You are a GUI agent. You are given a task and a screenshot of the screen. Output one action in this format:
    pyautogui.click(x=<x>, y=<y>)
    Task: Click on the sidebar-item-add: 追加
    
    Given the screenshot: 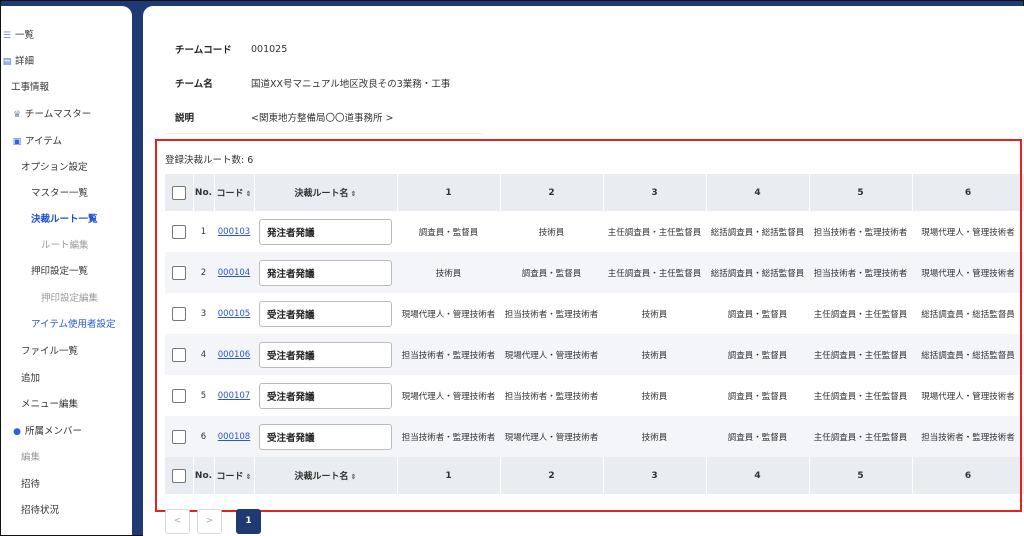 What is the action you would take?
    pyautogui.click(x=76, y=379)
    